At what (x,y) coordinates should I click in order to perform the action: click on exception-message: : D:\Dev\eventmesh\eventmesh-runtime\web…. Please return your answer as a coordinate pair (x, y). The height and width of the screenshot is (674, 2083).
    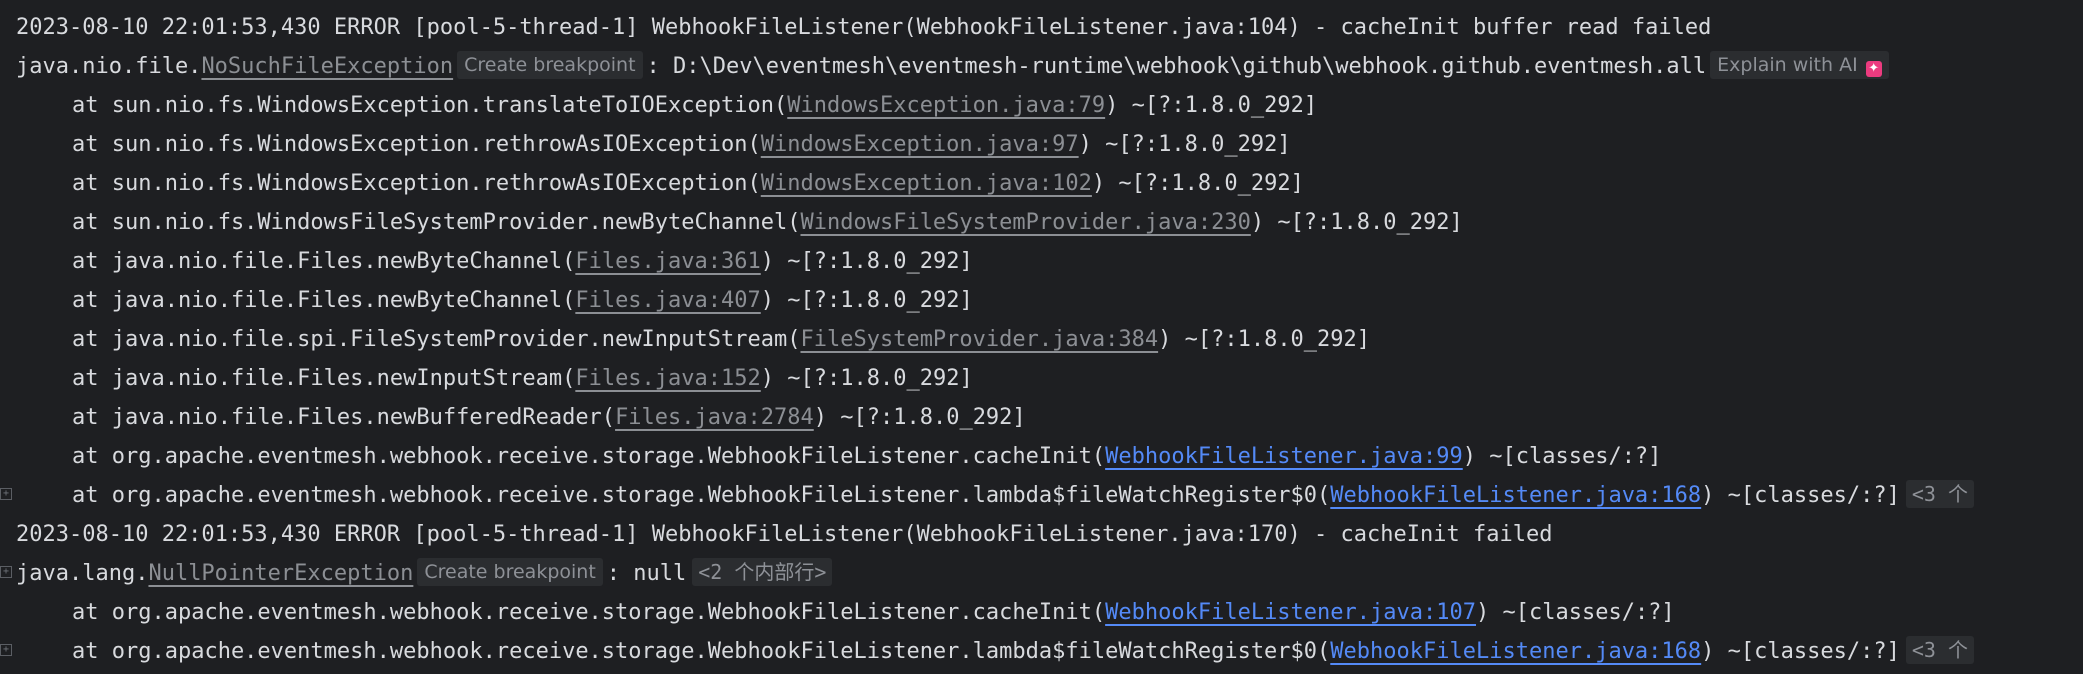
    Looking at the image, I should click on (1176, 66).